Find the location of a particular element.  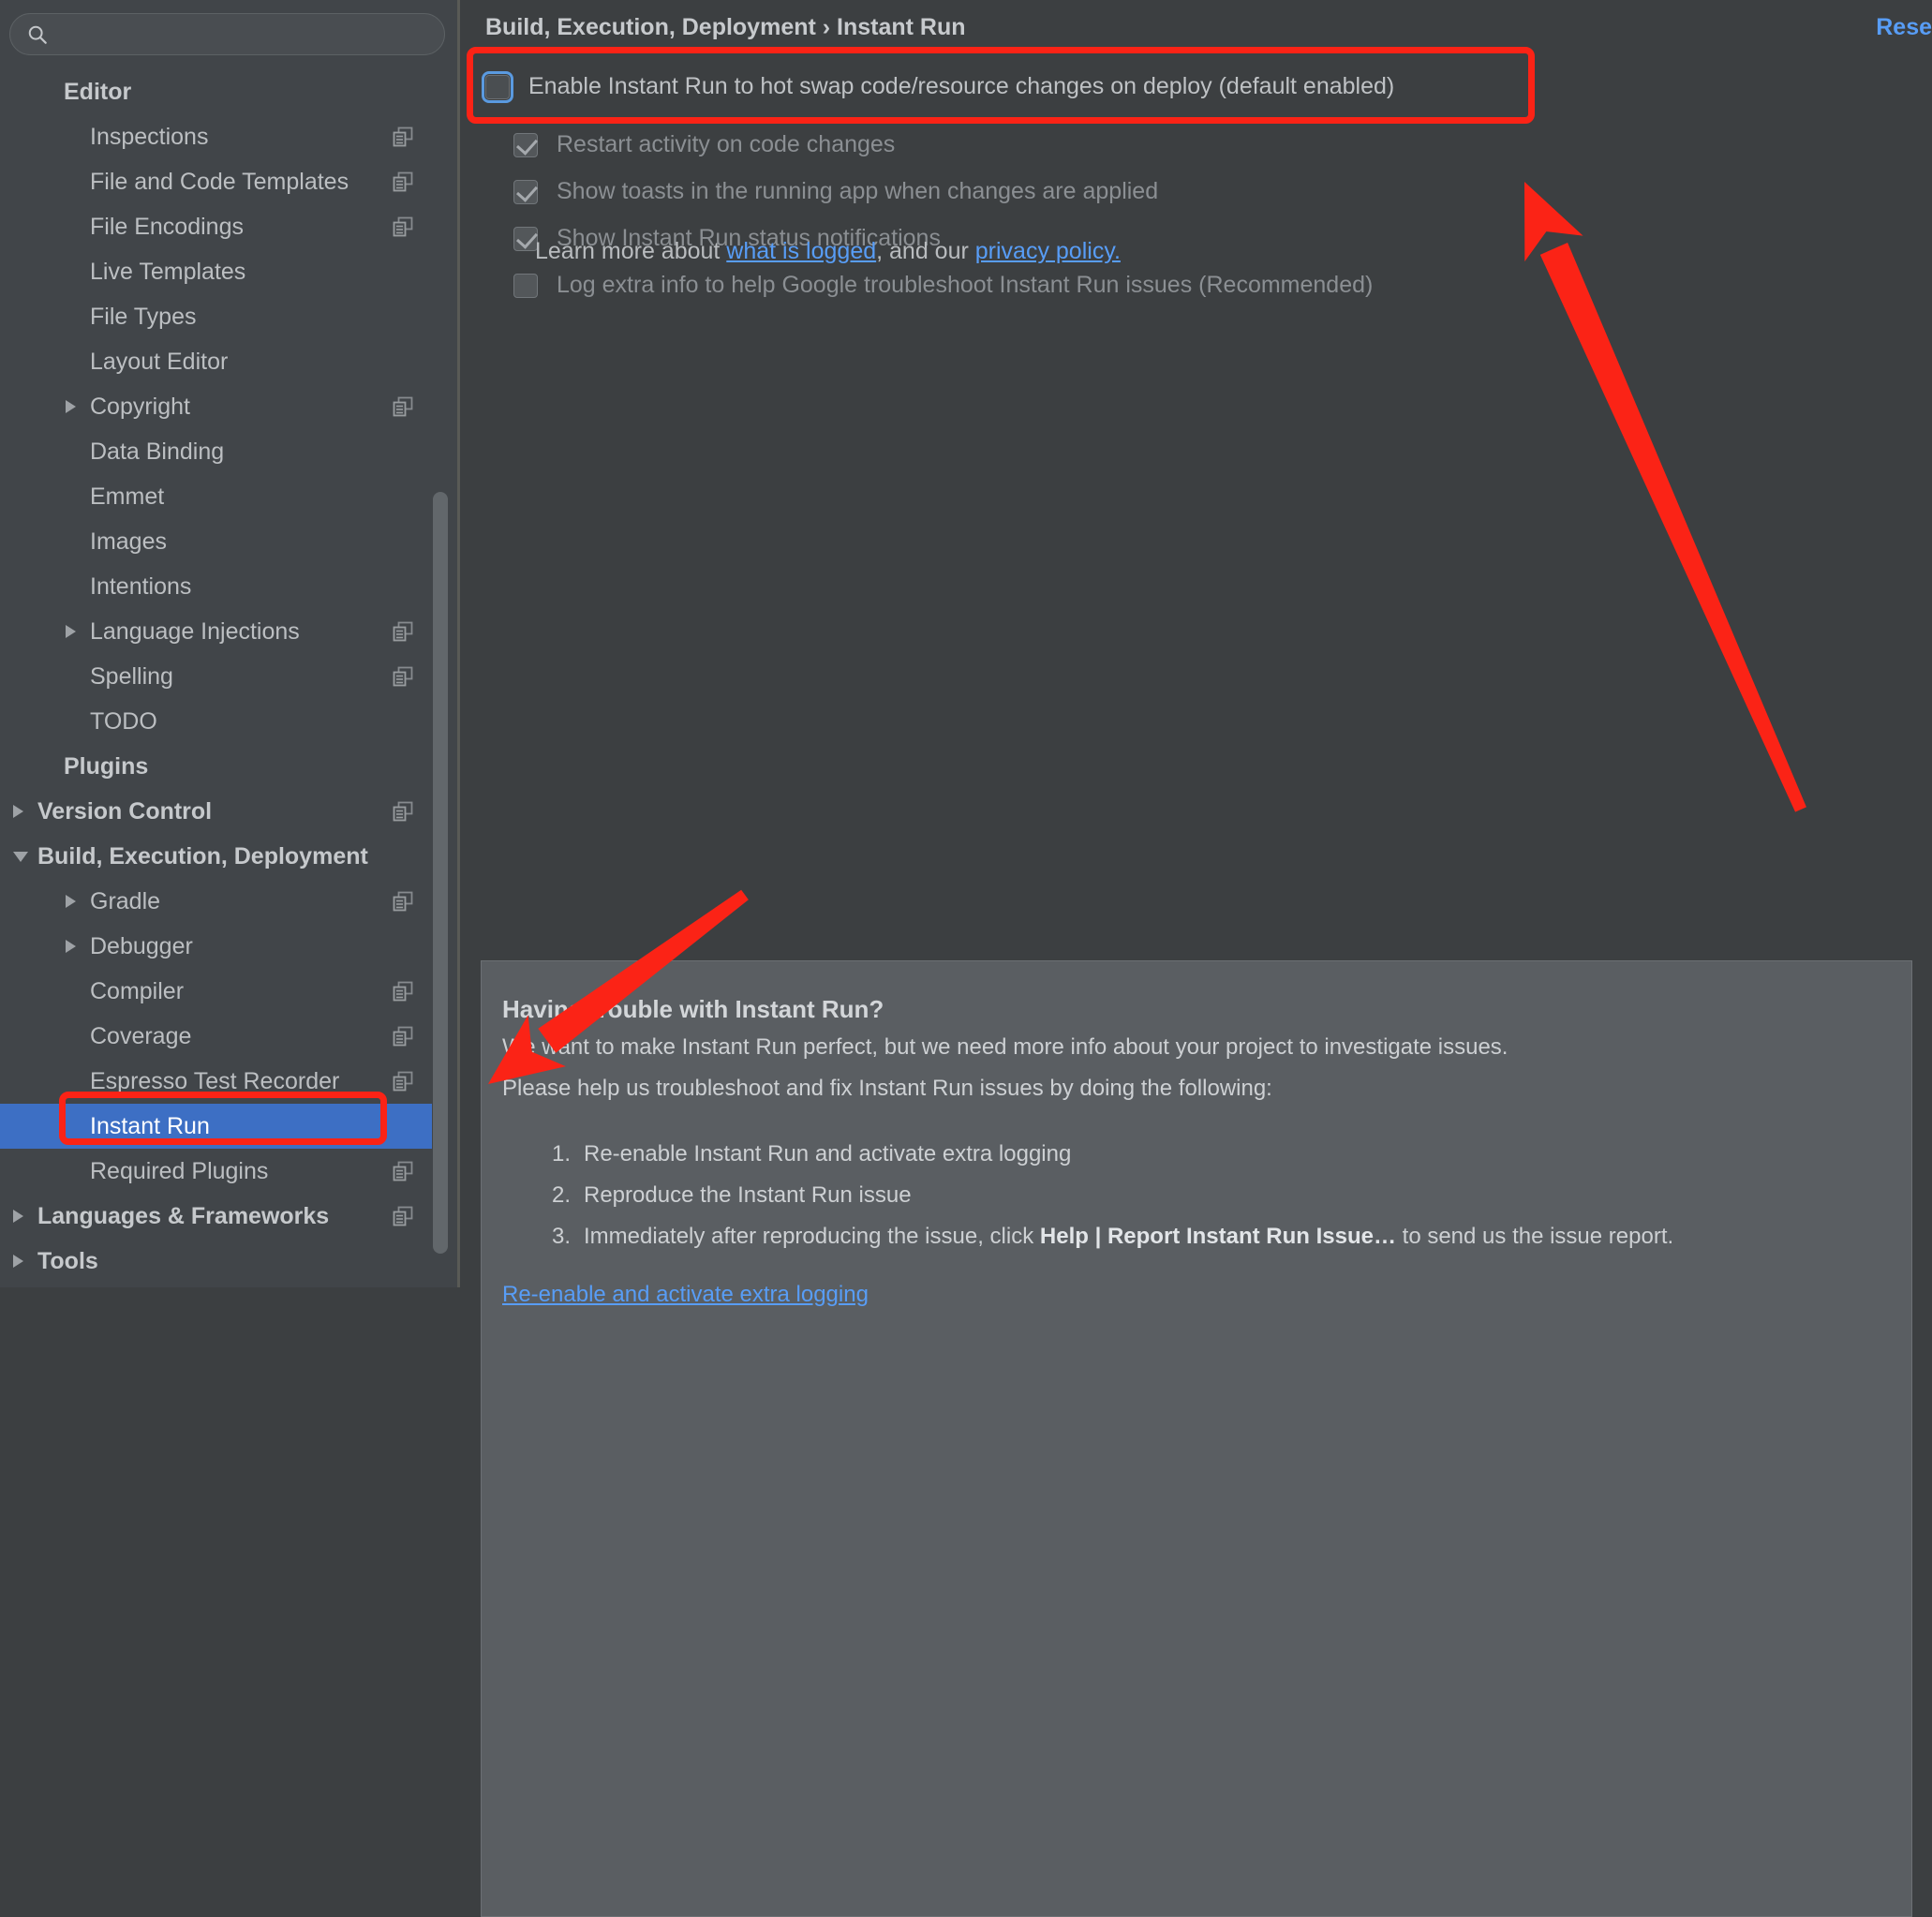

search-input is located at coordinates (247, 35).